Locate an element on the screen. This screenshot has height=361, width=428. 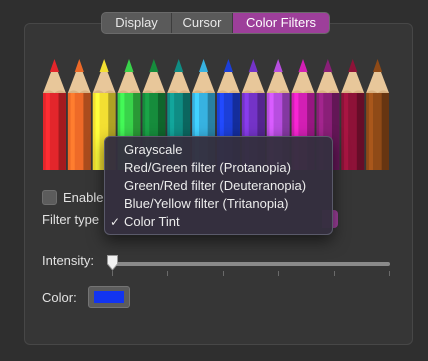
enable-checkbox is located at coordinates (49, 197).